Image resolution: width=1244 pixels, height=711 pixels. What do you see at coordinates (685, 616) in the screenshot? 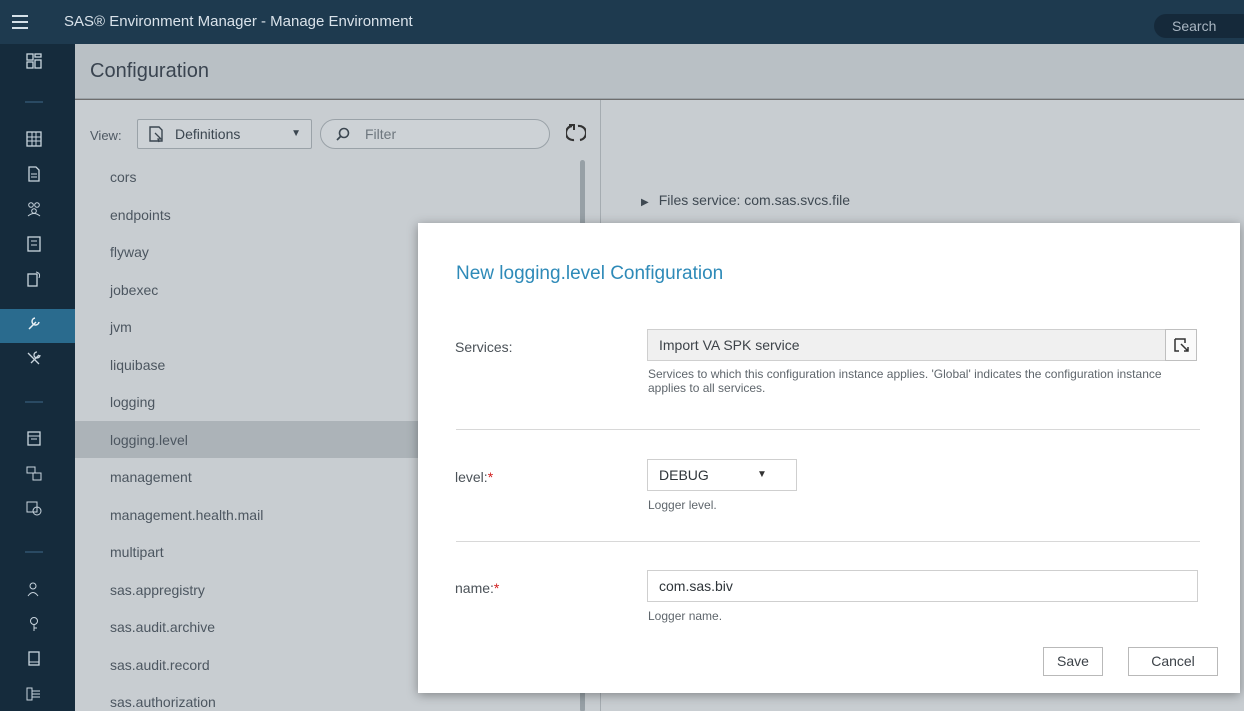
I see `name-help: Logger name.` at bounding box center [685, 616].